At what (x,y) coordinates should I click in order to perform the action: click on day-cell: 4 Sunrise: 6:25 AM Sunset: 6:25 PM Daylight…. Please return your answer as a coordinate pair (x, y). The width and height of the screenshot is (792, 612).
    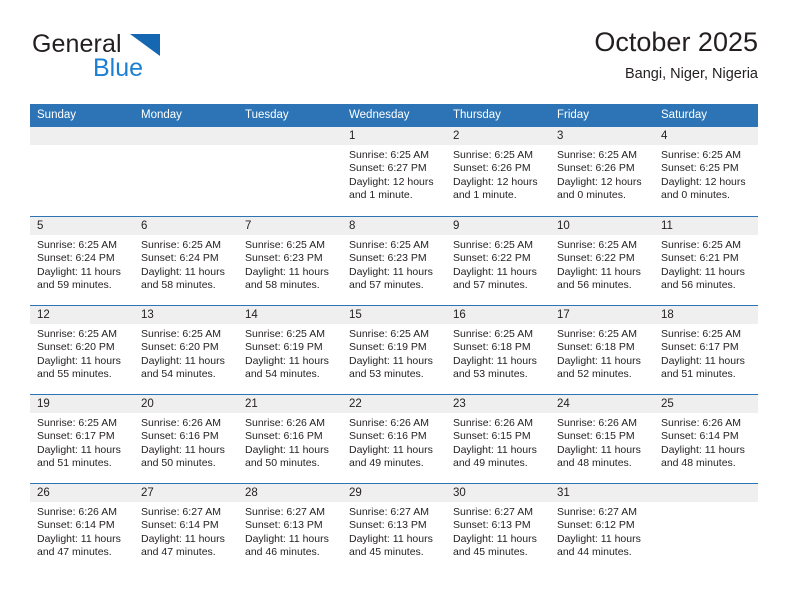
    Looking at the image, I should click on (706, 171).